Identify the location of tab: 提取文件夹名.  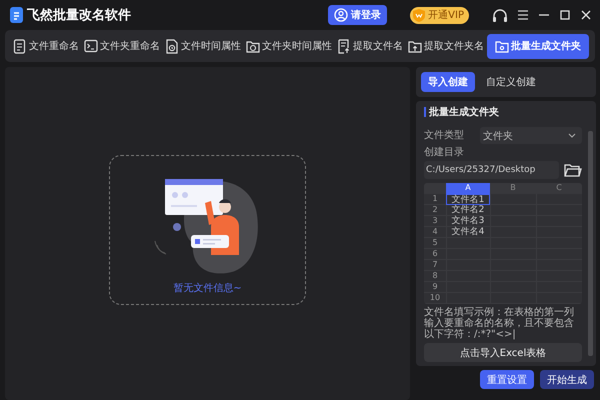
(446, 46).